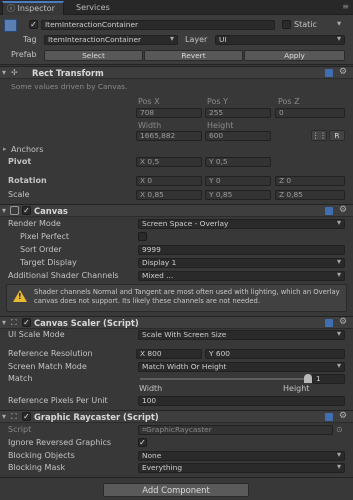 This screenshot has width=353, height=500. I want to click on pos-y-field: 255, so click(238, 113).